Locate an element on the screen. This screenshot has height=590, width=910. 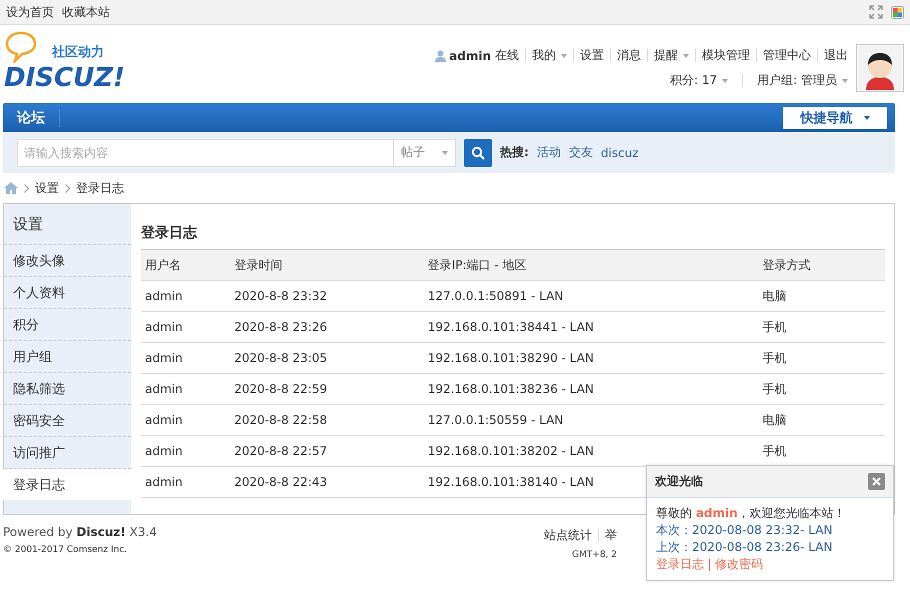
table-cell: 192.168.0.101:38140 - LAN is located at coordinates (511, 482).